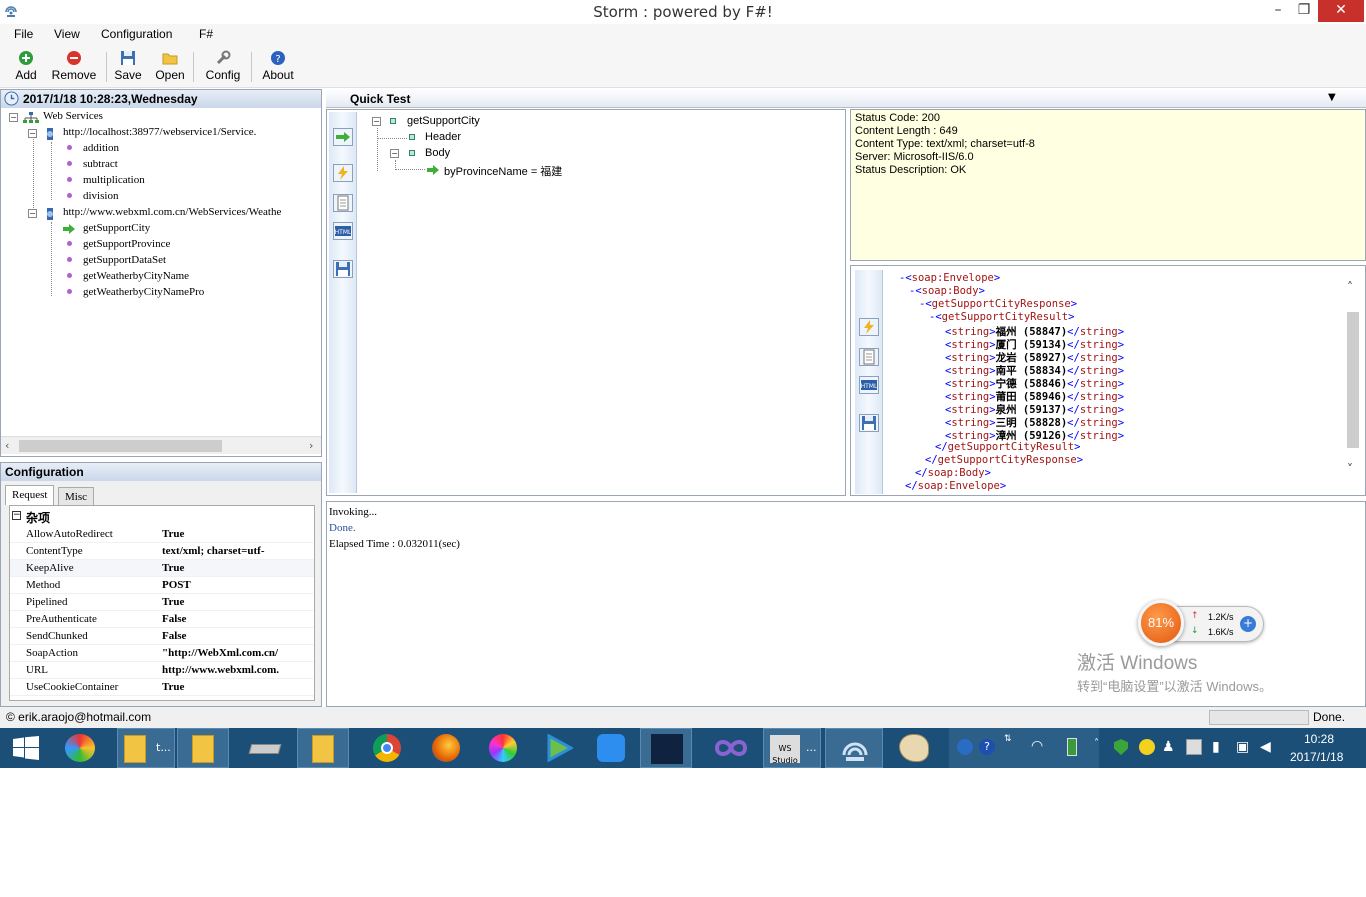  What do you see at coordinates (30, 495) in the screenshot?
I see `tab-request: Request` at bounding box center [30, 495].